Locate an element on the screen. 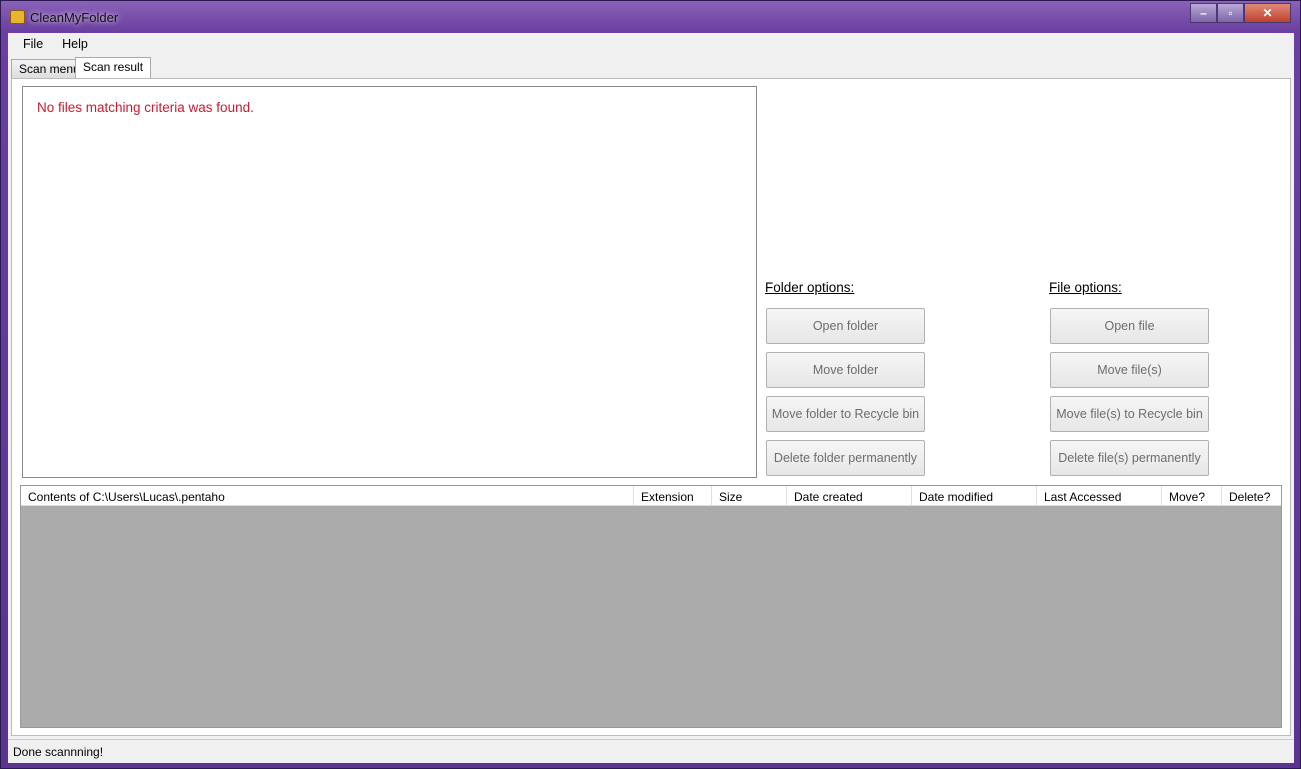 The height and width of the screenshot is (769, 1301). close-button: ✕ is located at coordinates (1267, 13).